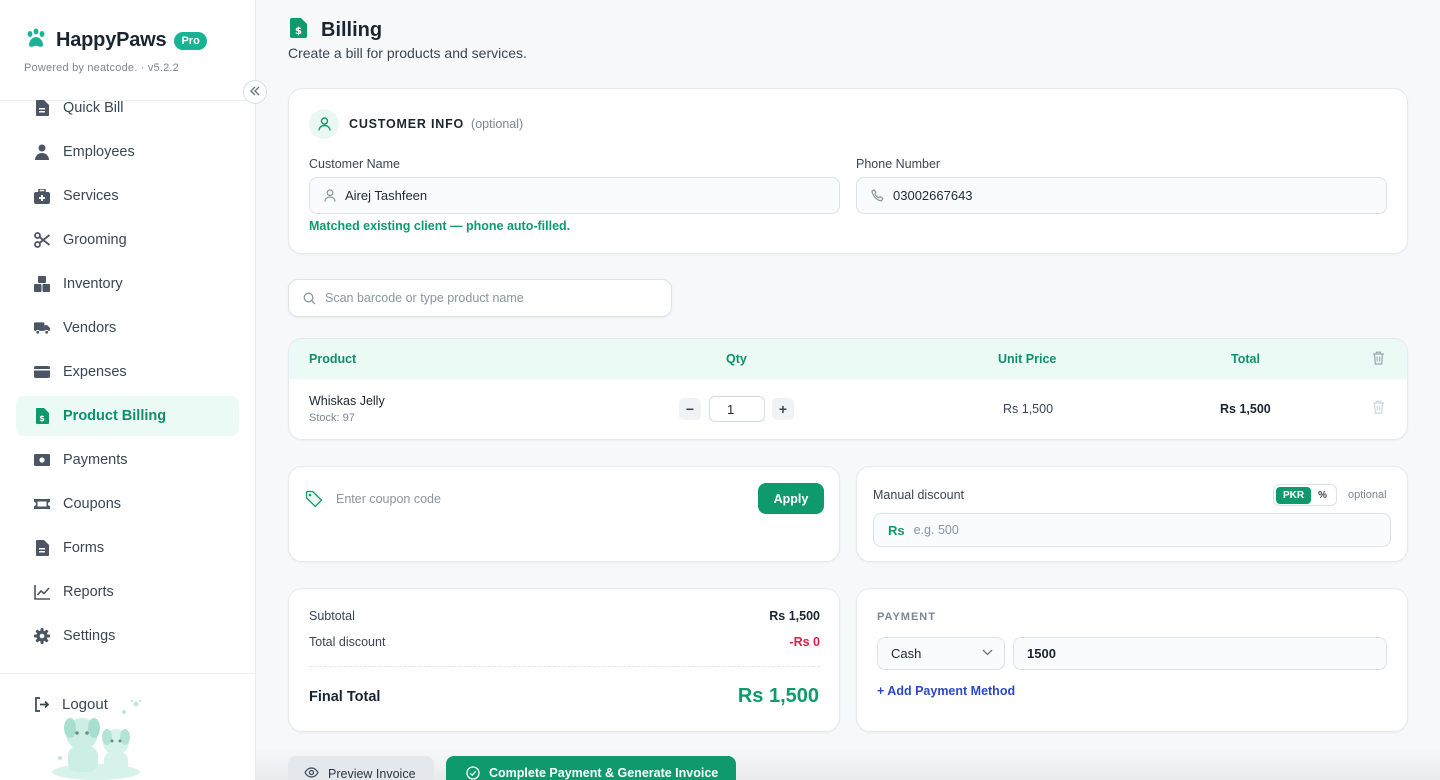 This screenshot has width=1440, height=780. Describe the element at coordinates (794, 616) in the screenshot. I see `subtotal-value: Rs 1,500` at that location.